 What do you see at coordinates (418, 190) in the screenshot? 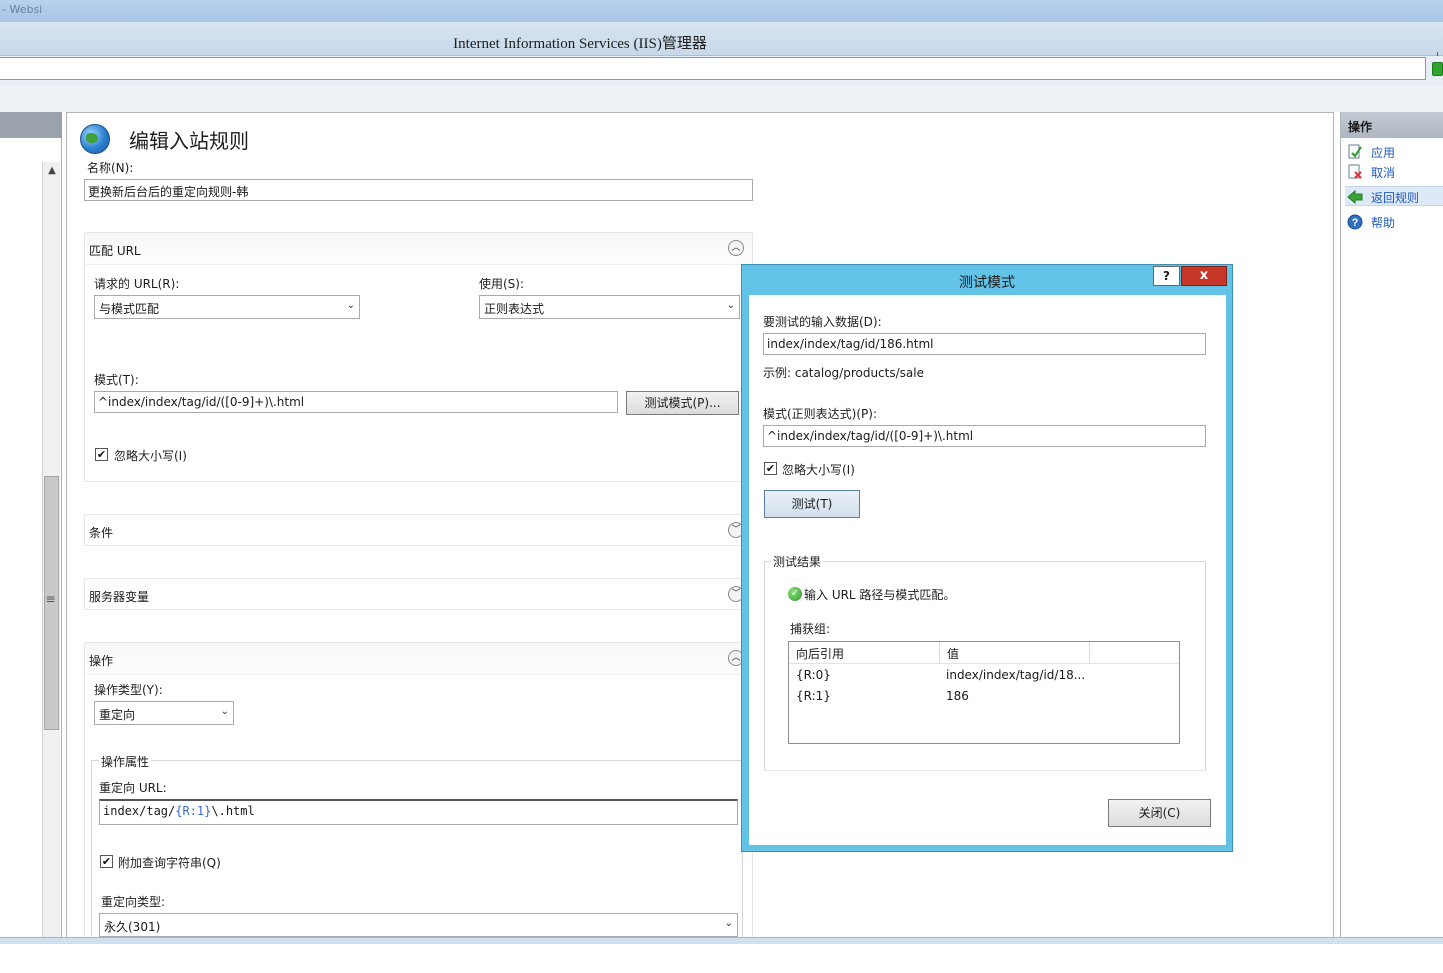
I see `rule-name-input: 更换新后台后的重定向规则-韩` at bounding box center [418, 190].